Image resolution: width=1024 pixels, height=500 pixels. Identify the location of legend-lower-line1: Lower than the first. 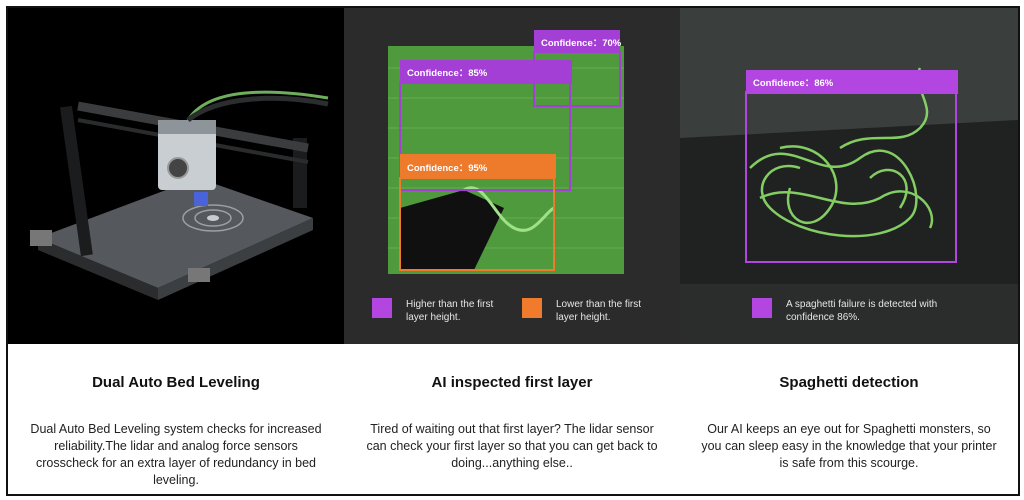
(598, 304).